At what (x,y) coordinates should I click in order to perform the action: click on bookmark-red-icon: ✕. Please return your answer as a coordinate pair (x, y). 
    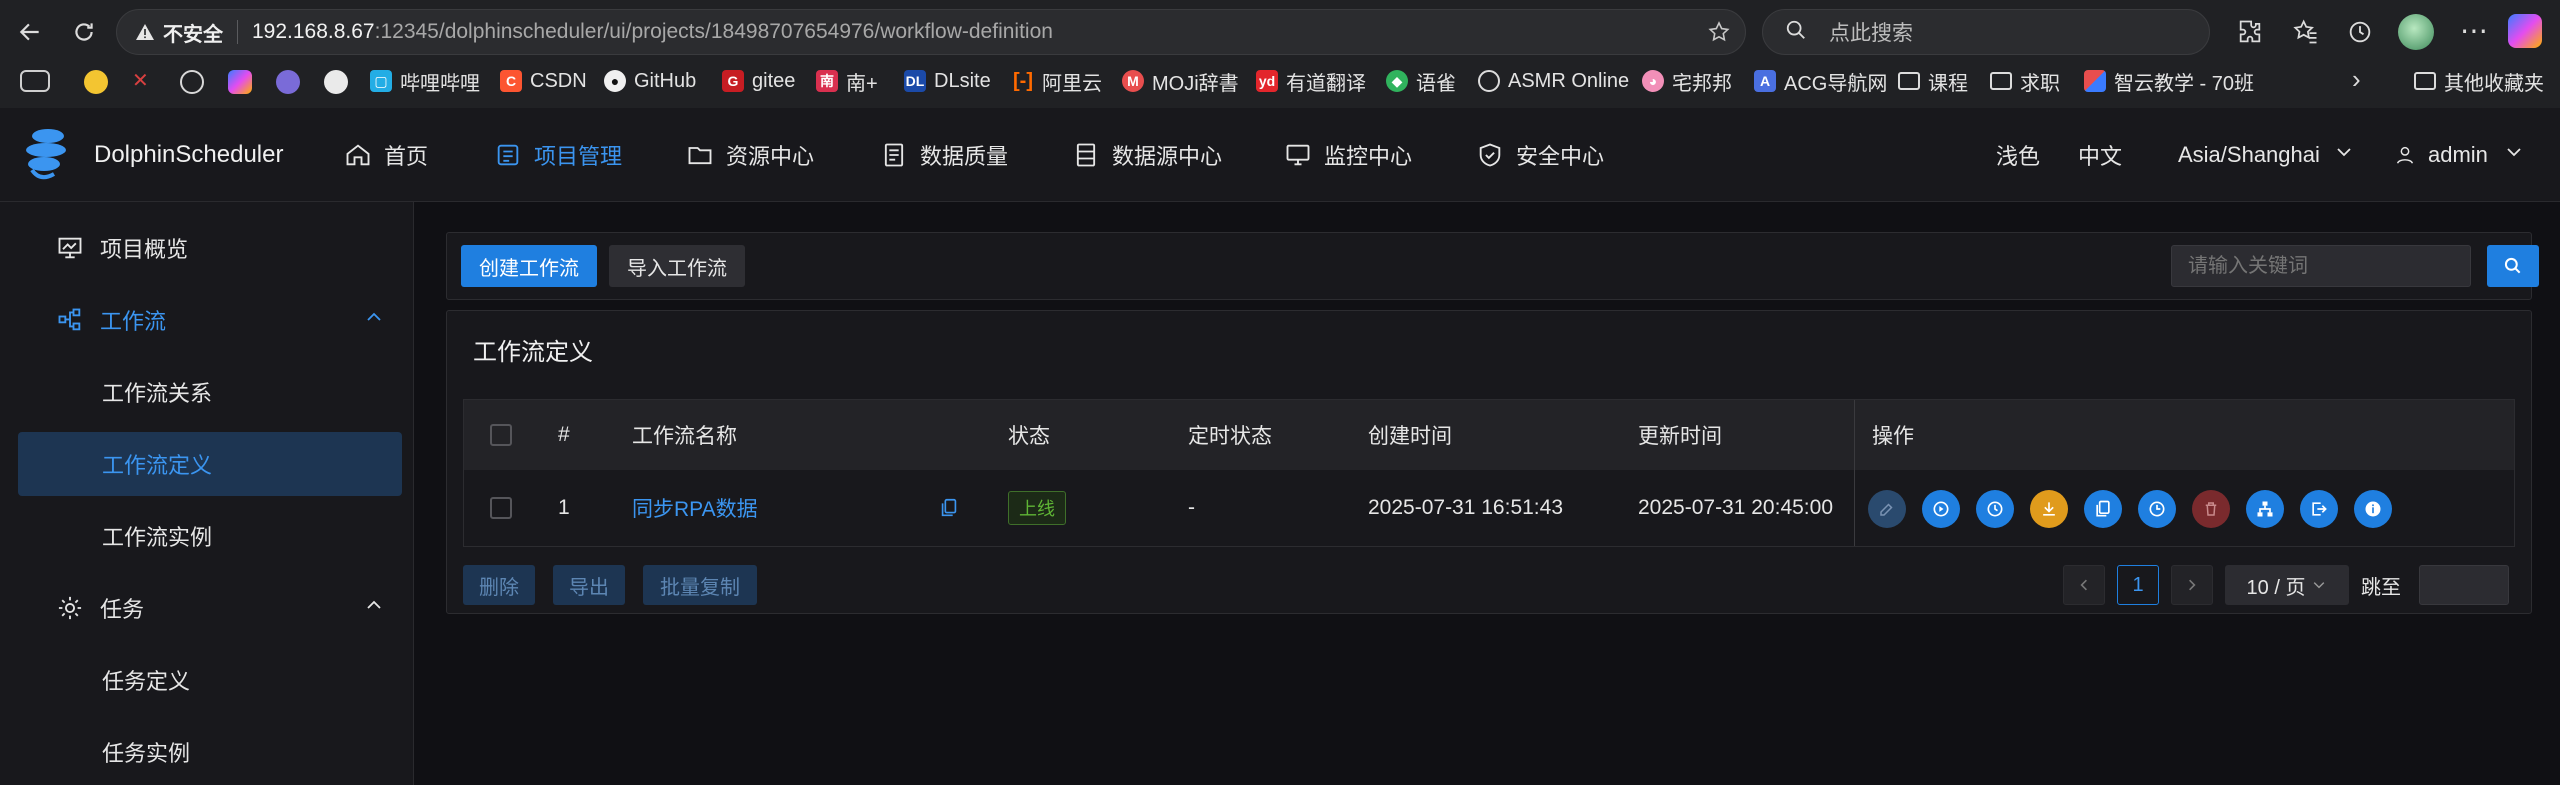
    Looking at the image, I should click on (140, 80).